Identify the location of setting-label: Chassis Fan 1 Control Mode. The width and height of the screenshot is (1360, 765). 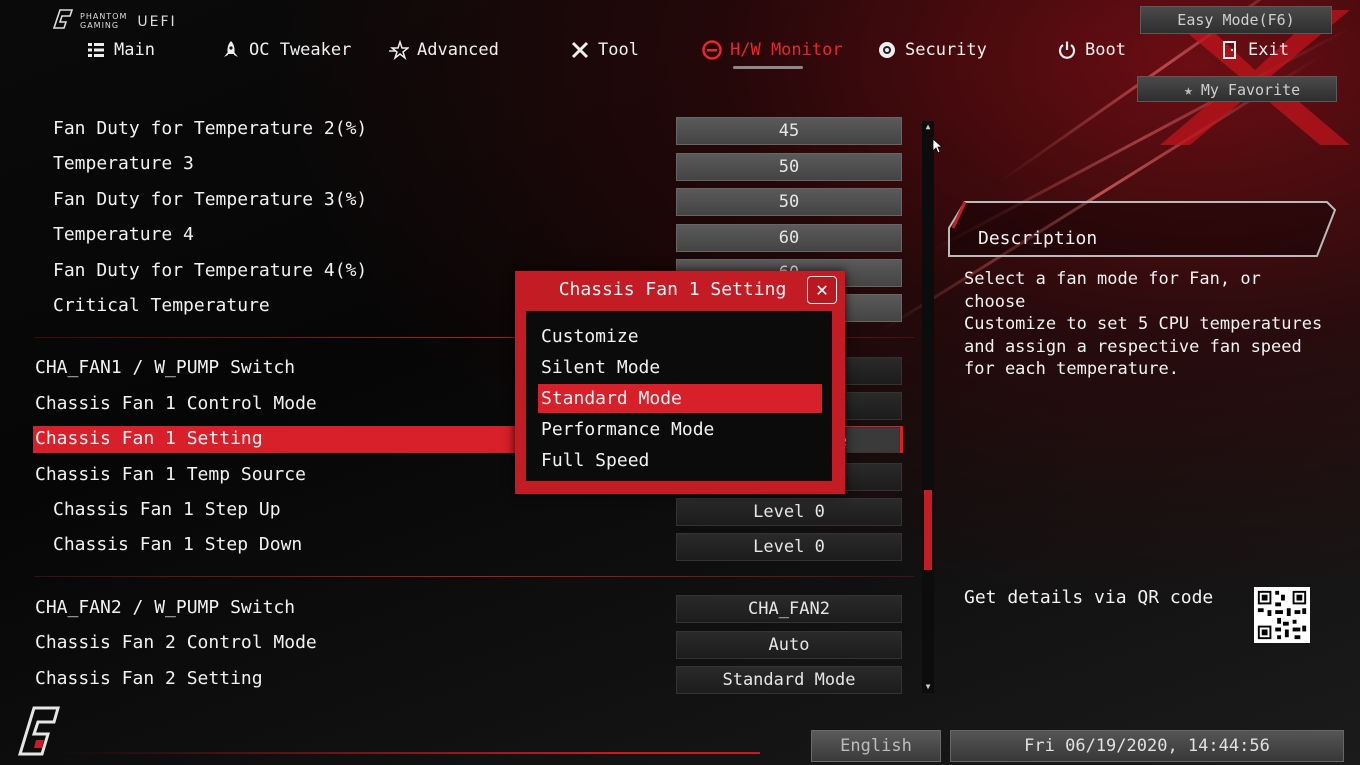
(176, 403).